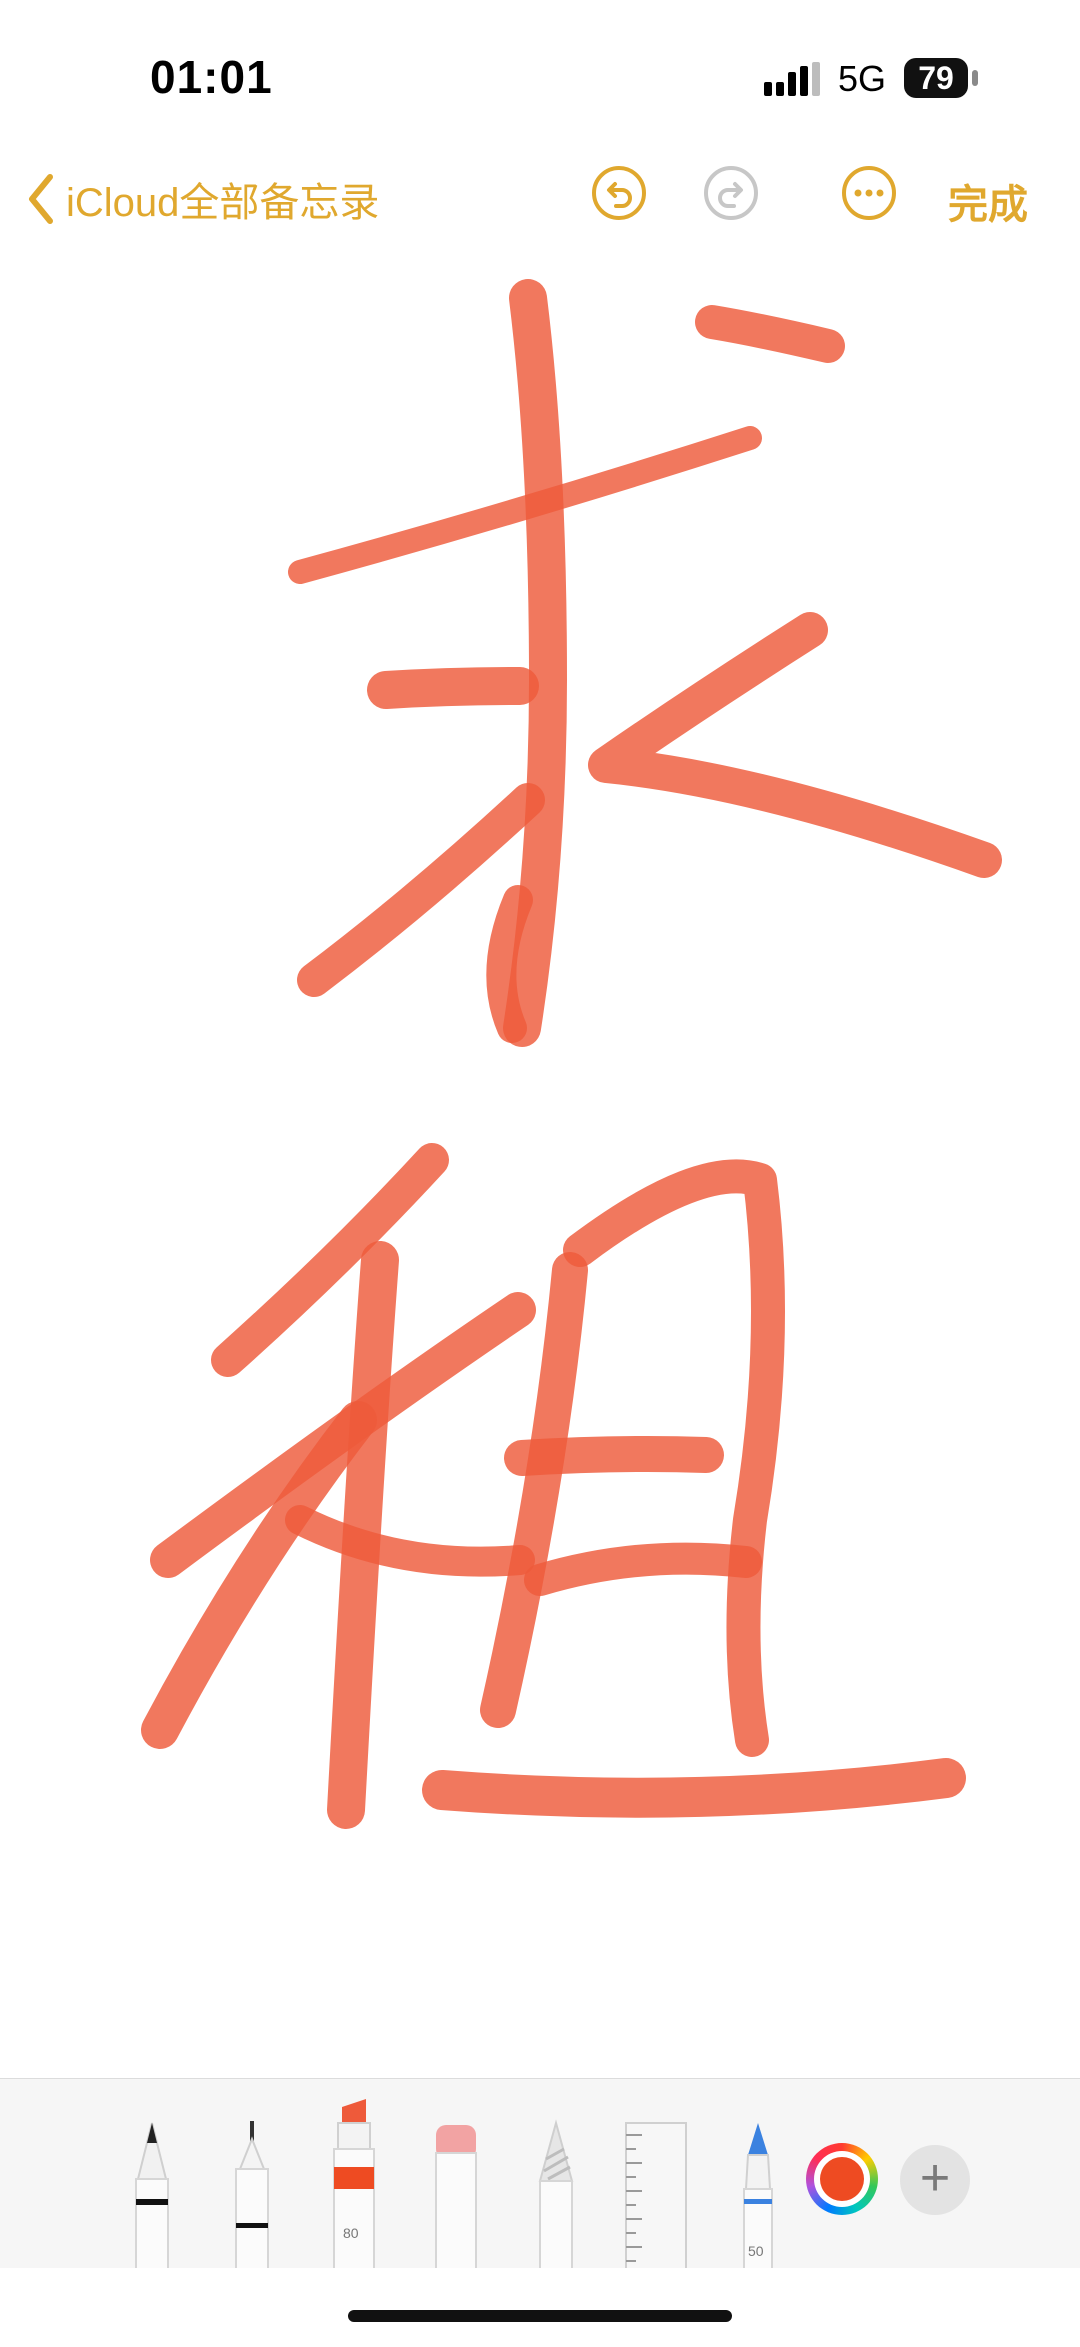 The height and width of the screenshot is (2347, 1080). I want to click on marker-width-label: 80, so click(351, 2233).